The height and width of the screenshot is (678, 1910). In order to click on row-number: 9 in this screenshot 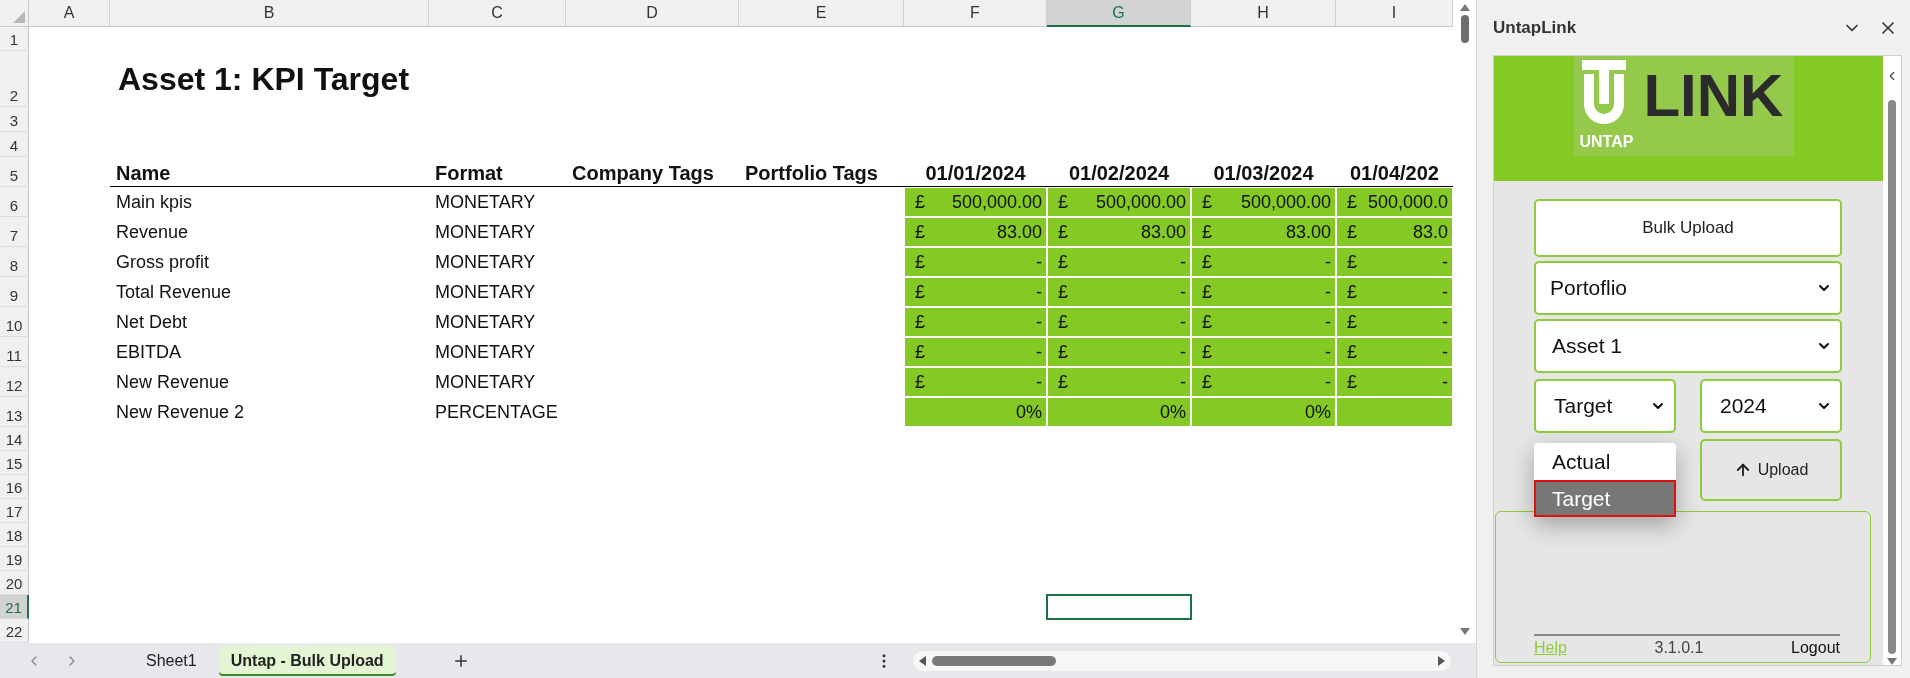, I will do `click(14, 292)`.